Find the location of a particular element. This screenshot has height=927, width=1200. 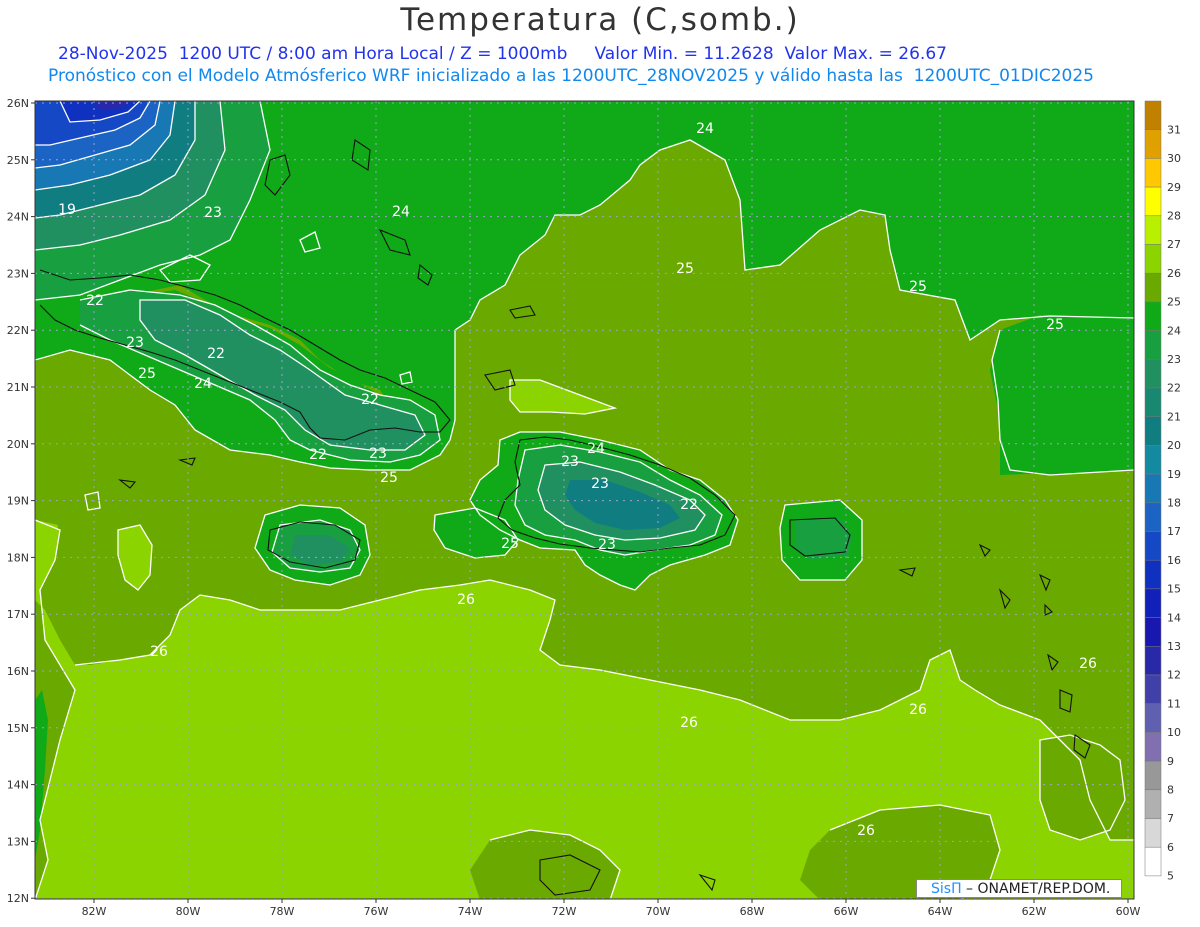

lat-label: 22N is located at coordinates (18, 330).